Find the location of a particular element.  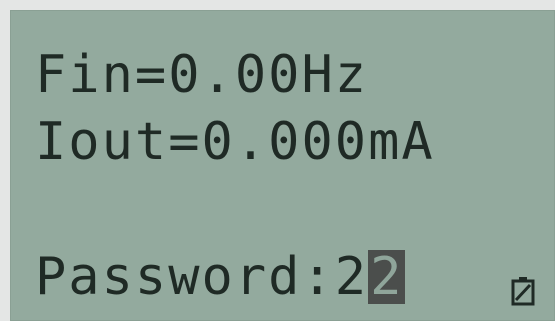

frequency-readout: Fin=0.00Hz is located at coordinates (202, 75).